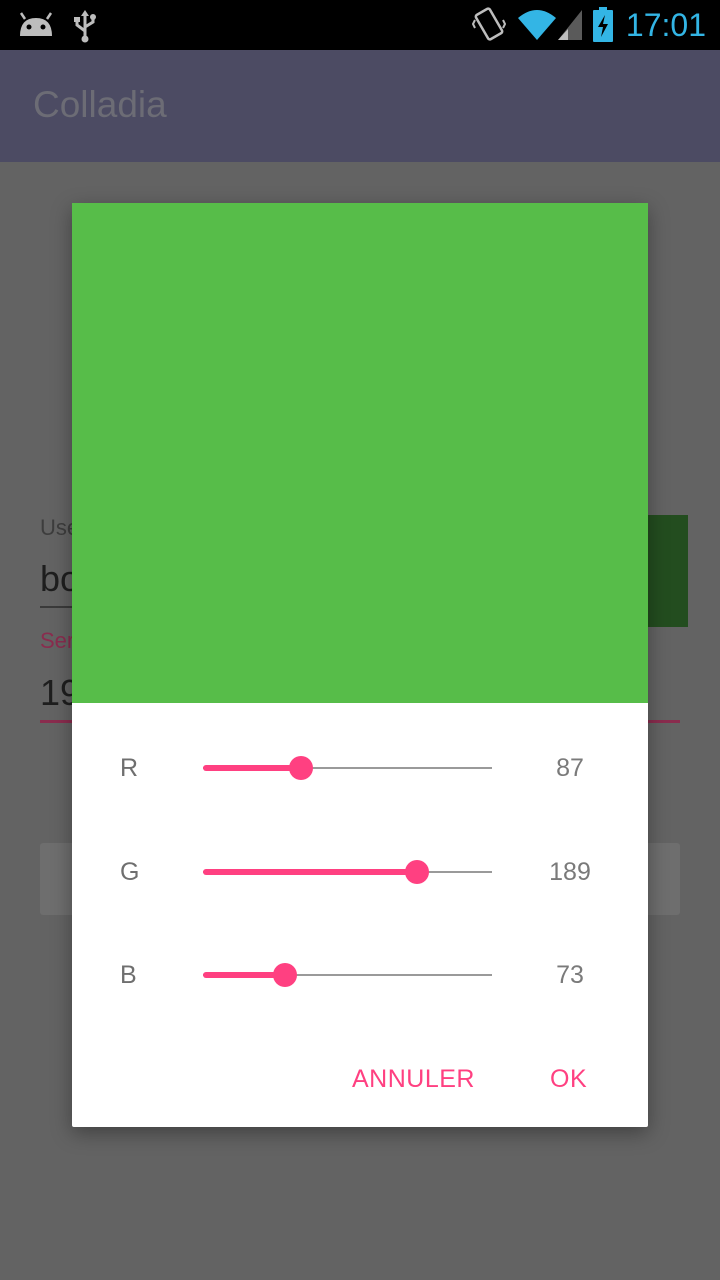 The width and height of the screenshot is (720, 1280). Describe the element at coordinates (360, 975) in the screenshot. I see `slider-row-blue: B 73` at that location.